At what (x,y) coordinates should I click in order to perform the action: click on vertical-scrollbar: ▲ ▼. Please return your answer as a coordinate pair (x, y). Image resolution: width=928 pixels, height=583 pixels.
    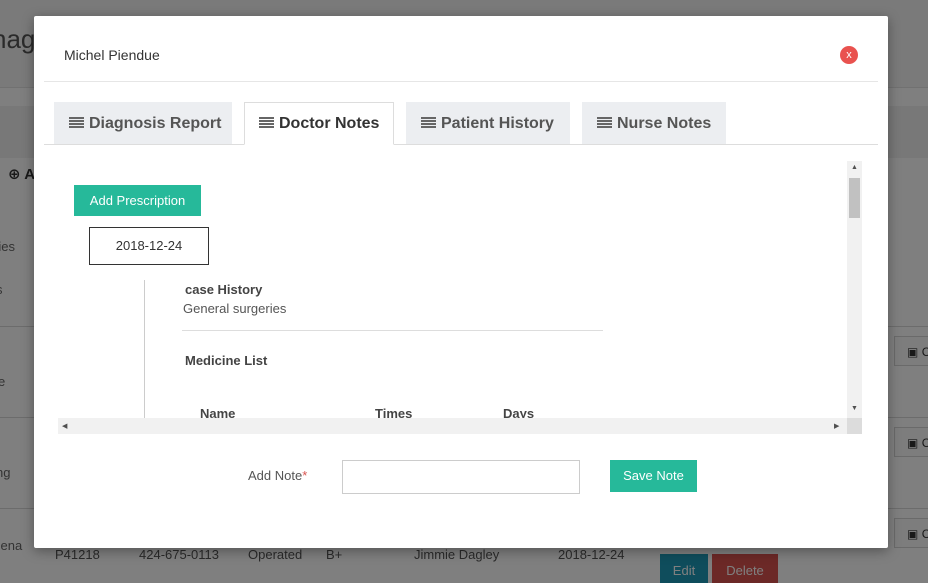
    Looking at the image, I should click on (854, 289).